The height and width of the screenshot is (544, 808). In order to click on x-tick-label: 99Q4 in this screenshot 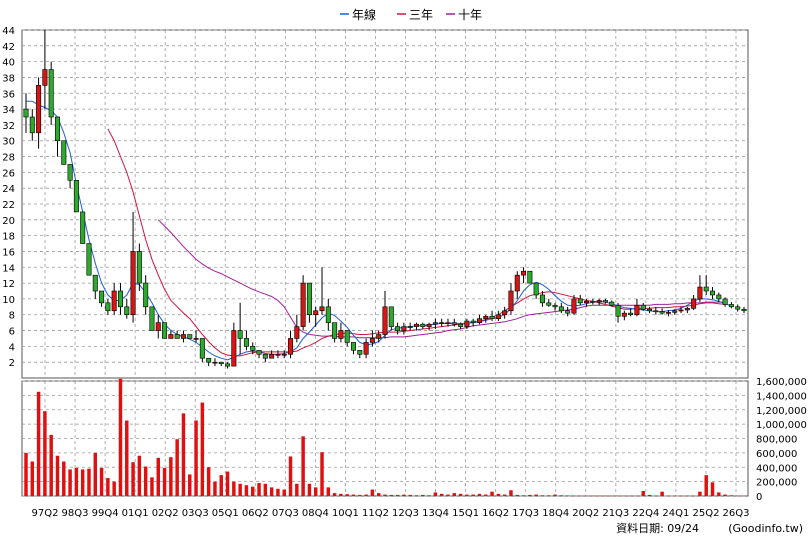, I will do `click(105, 513)`.